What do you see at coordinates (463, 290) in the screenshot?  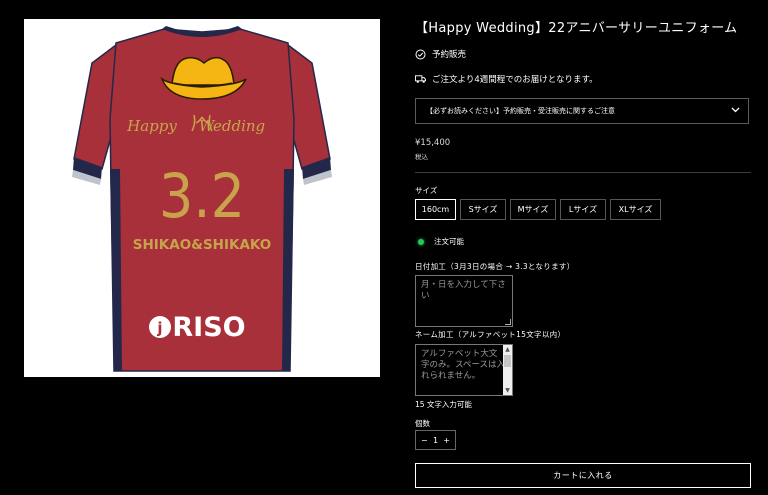 I see `date-input-placeholder: 月・日を入力して下さい` at bounding box center [463, 290].